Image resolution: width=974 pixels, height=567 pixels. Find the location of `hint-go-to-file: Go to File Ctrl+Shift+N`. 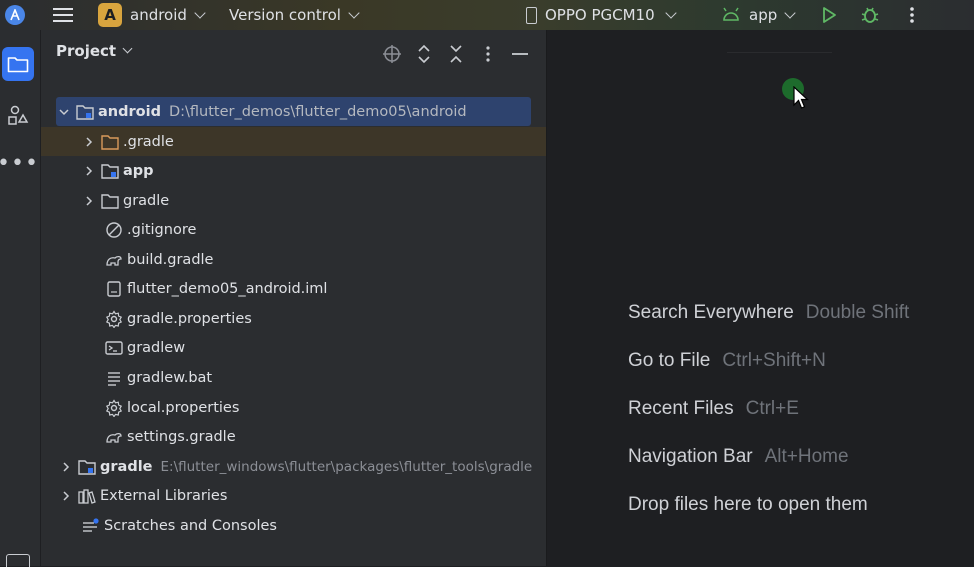

hint-go-to-file: Go to File Ctrl+Shift+N is located at coordinates (727, 361).